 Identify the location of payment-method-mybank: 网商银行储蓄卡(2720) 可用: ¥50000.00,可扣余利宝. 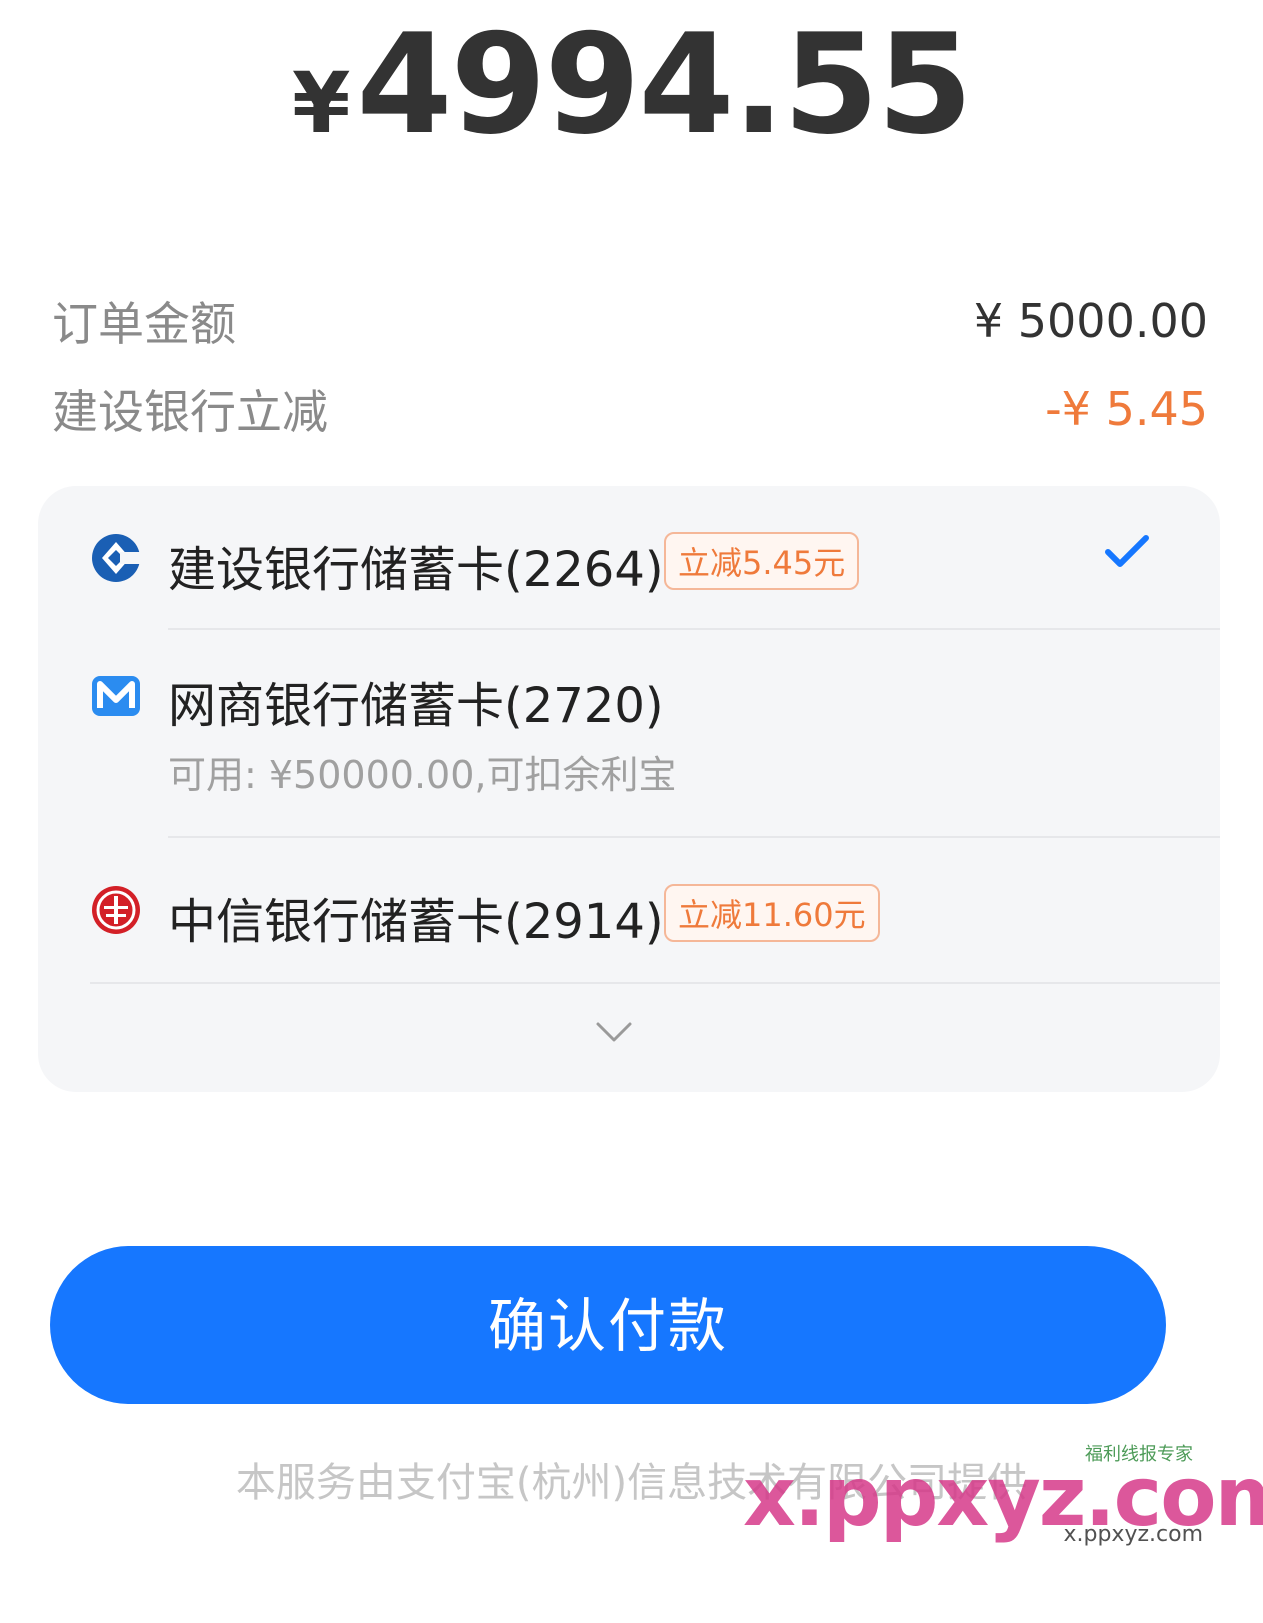
(629, 733).